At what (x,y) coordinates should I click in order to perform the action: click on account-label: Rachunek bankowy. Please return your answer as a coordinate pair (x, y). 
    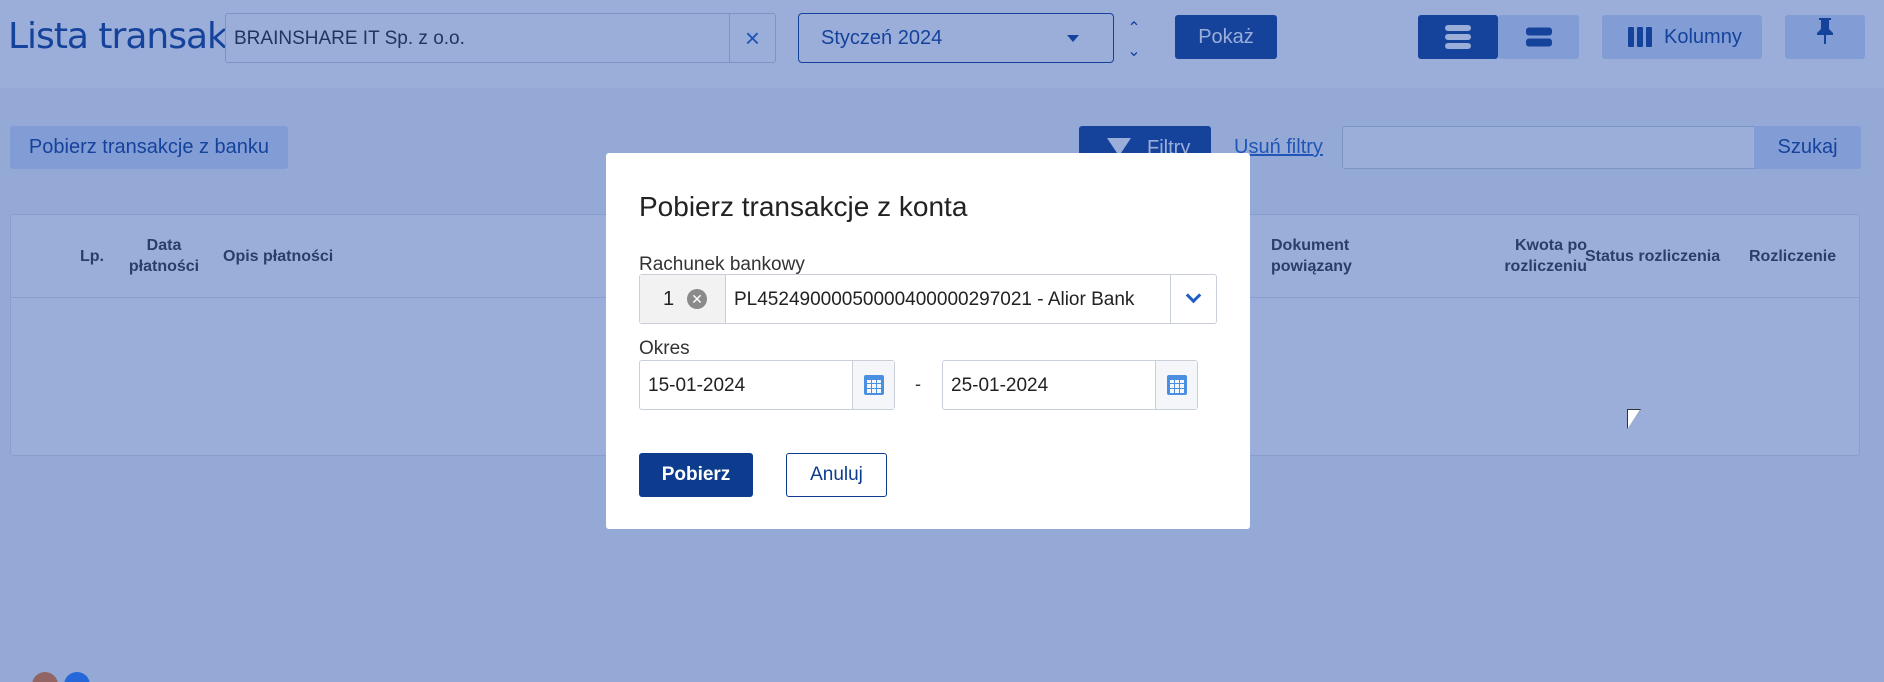
    Looking at the image, I should click on (722, 264).